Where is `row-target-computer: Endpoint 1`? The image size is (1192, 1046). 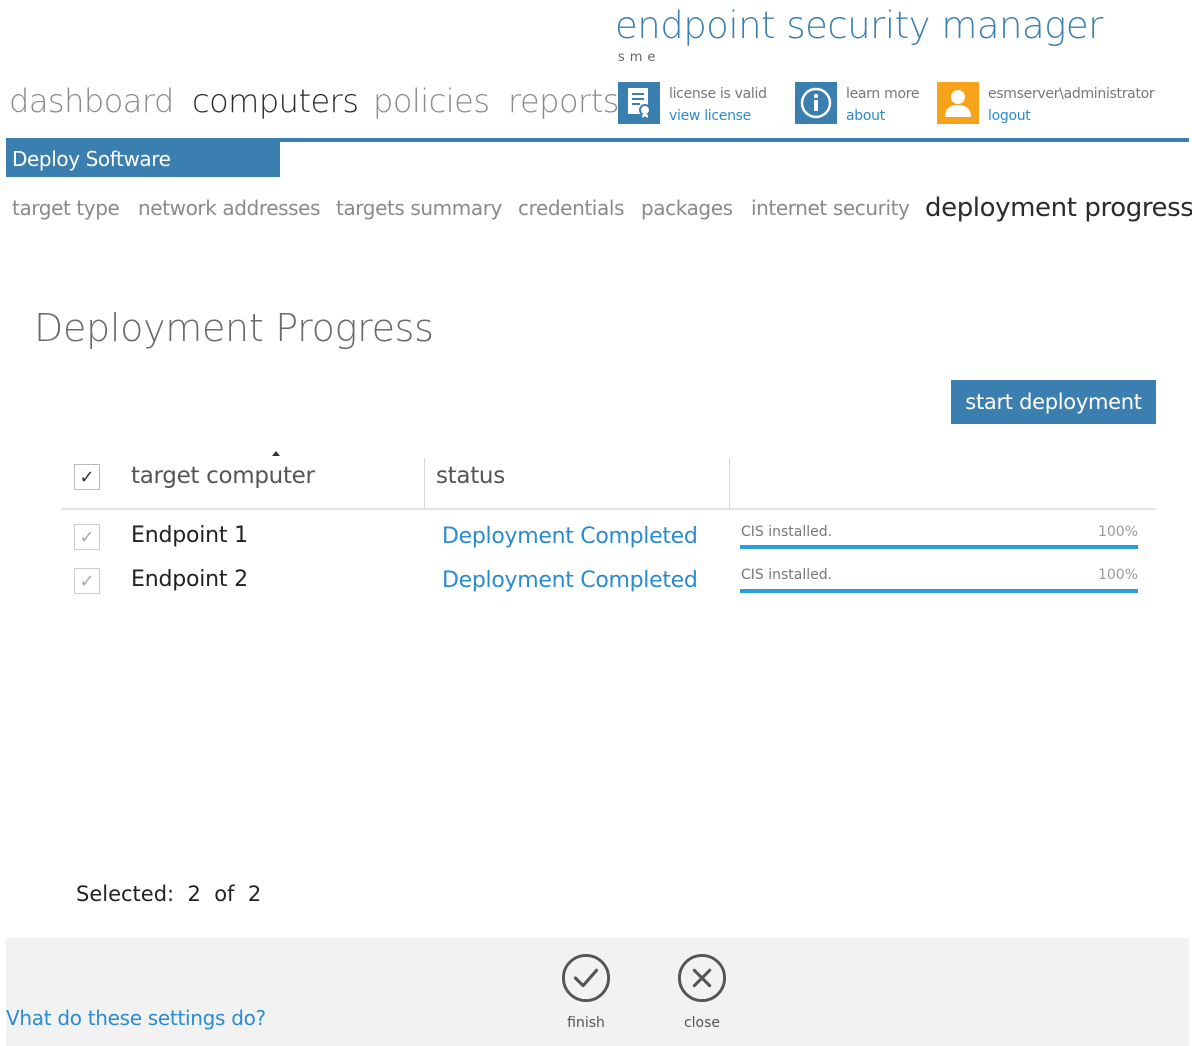 row-target-computer: Endpoint 1 is located at coordinates (189, 535).